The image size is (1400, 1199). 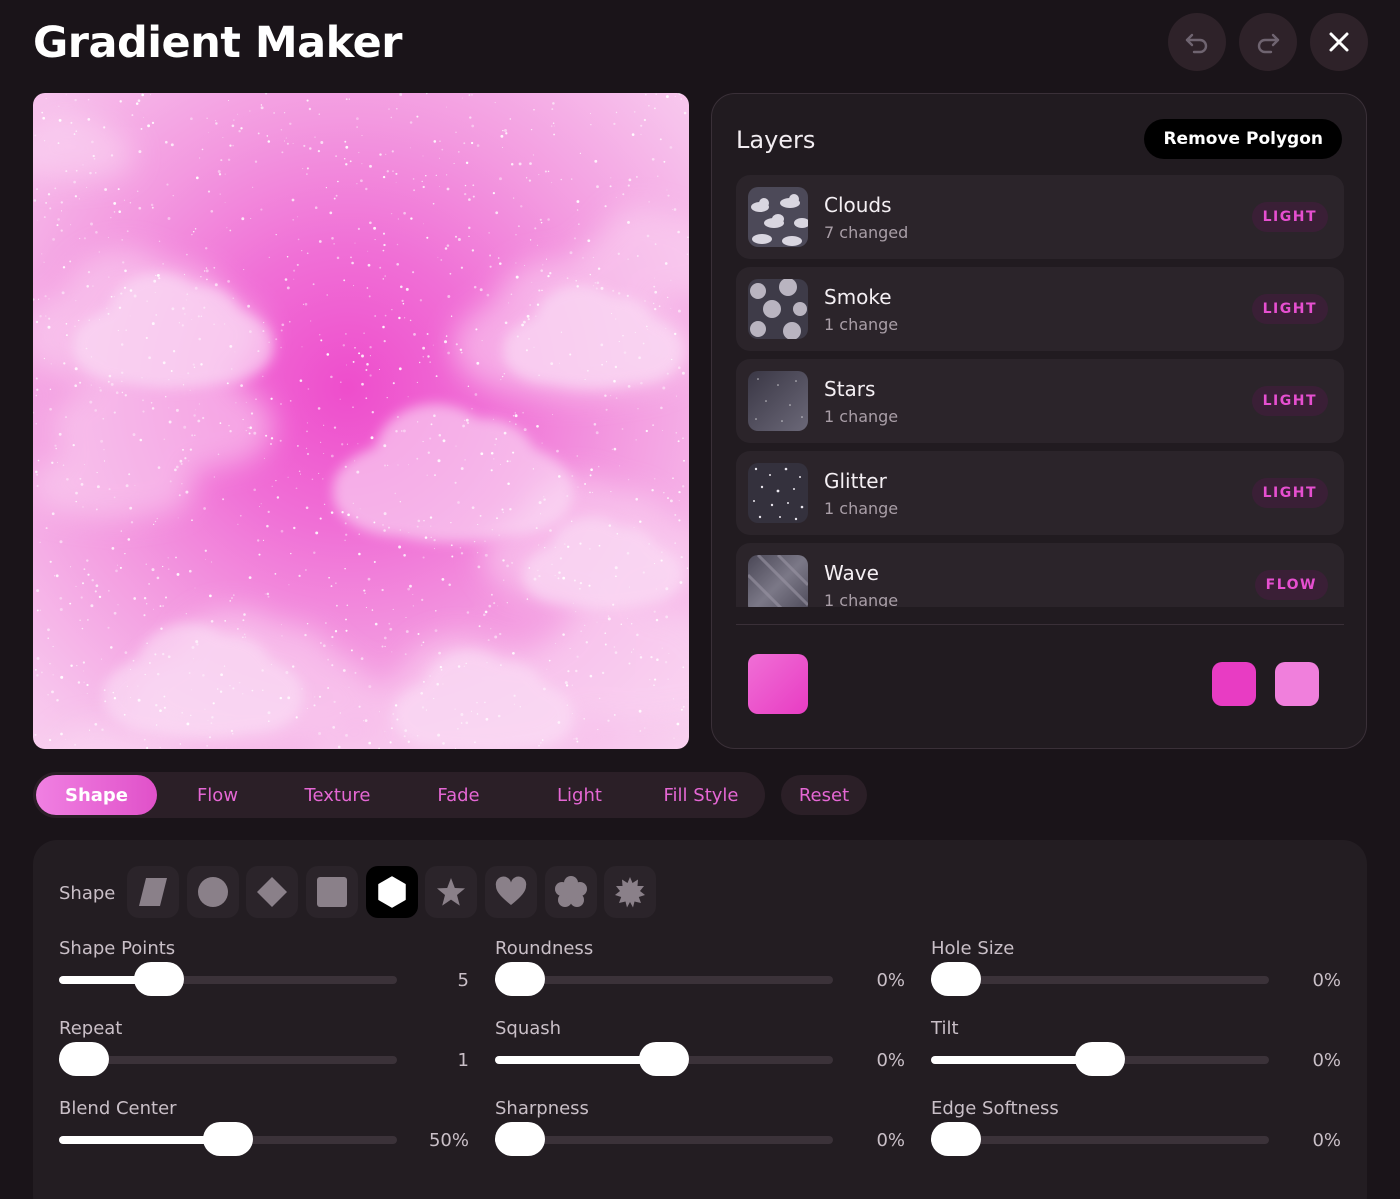 I want to click on wave-thumbnail, so click(x=778, y=581).